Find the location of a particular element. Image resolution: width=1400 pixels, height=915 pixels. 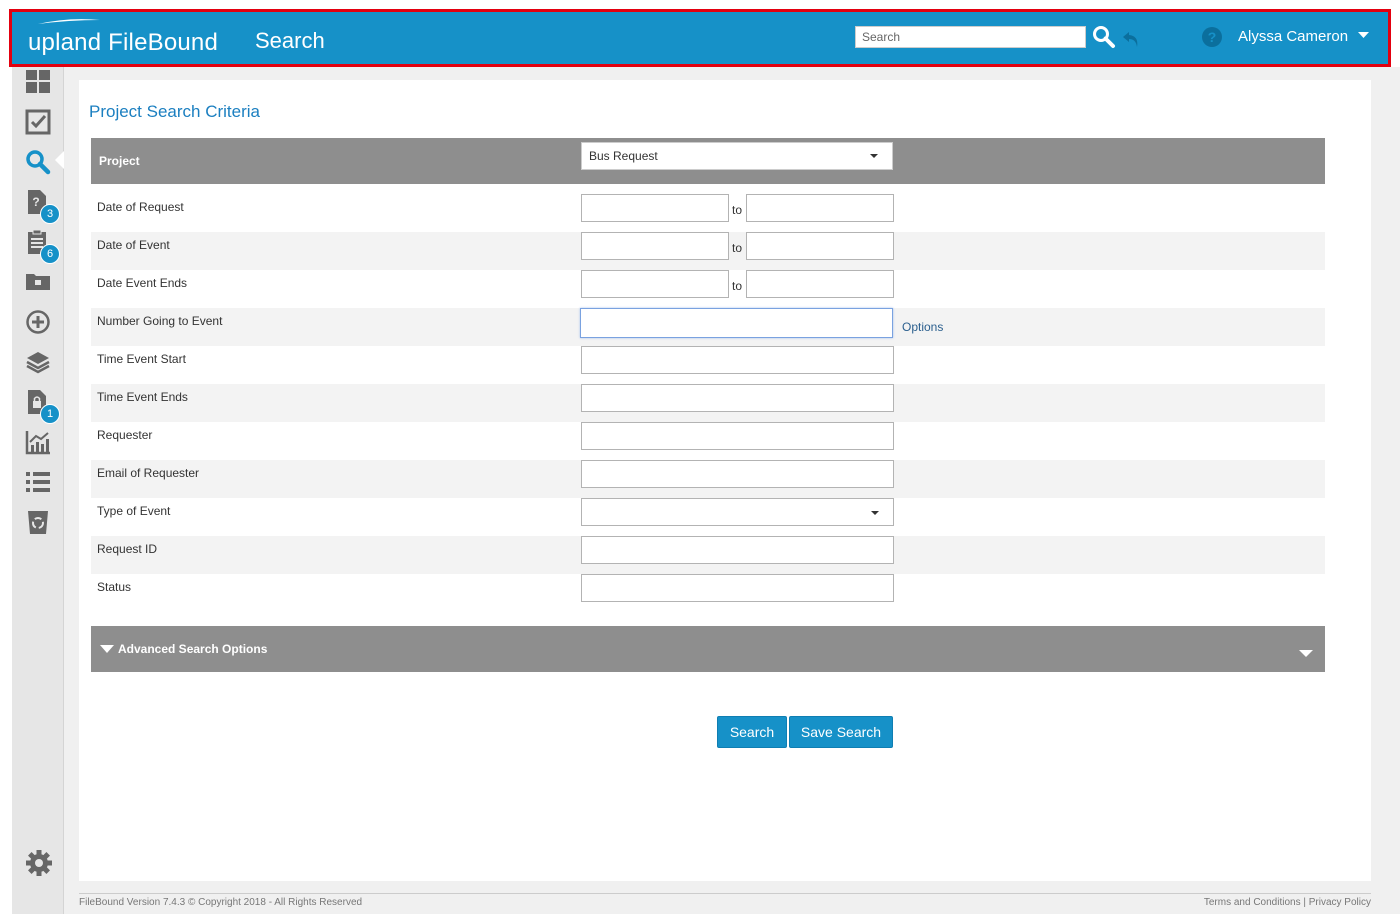

save-search-button: Save Search is located at coordinates (841, 732).